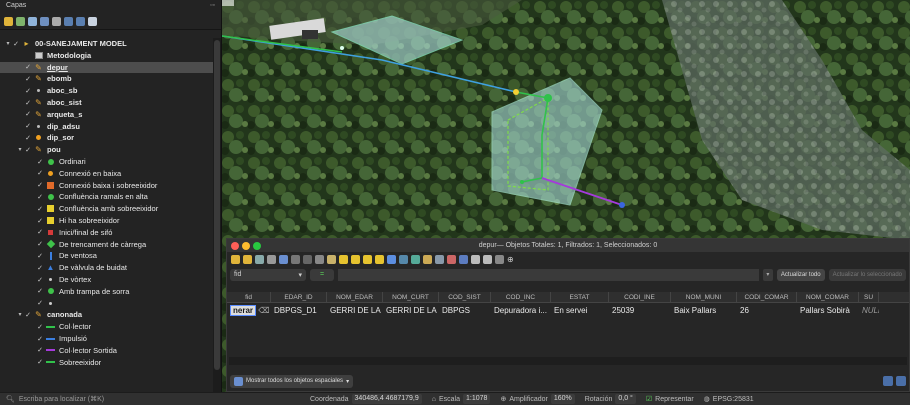 The width and height of the screenshot is (910, 405). I want to click on table-horizontal-scrollbar, so click(568, 361).